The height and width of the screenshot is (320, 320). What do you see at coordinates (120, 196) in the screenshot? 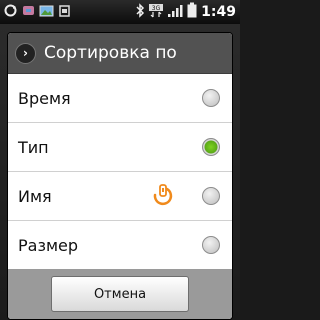
I see `option-name: Имя` at bounding box center [120, 196].